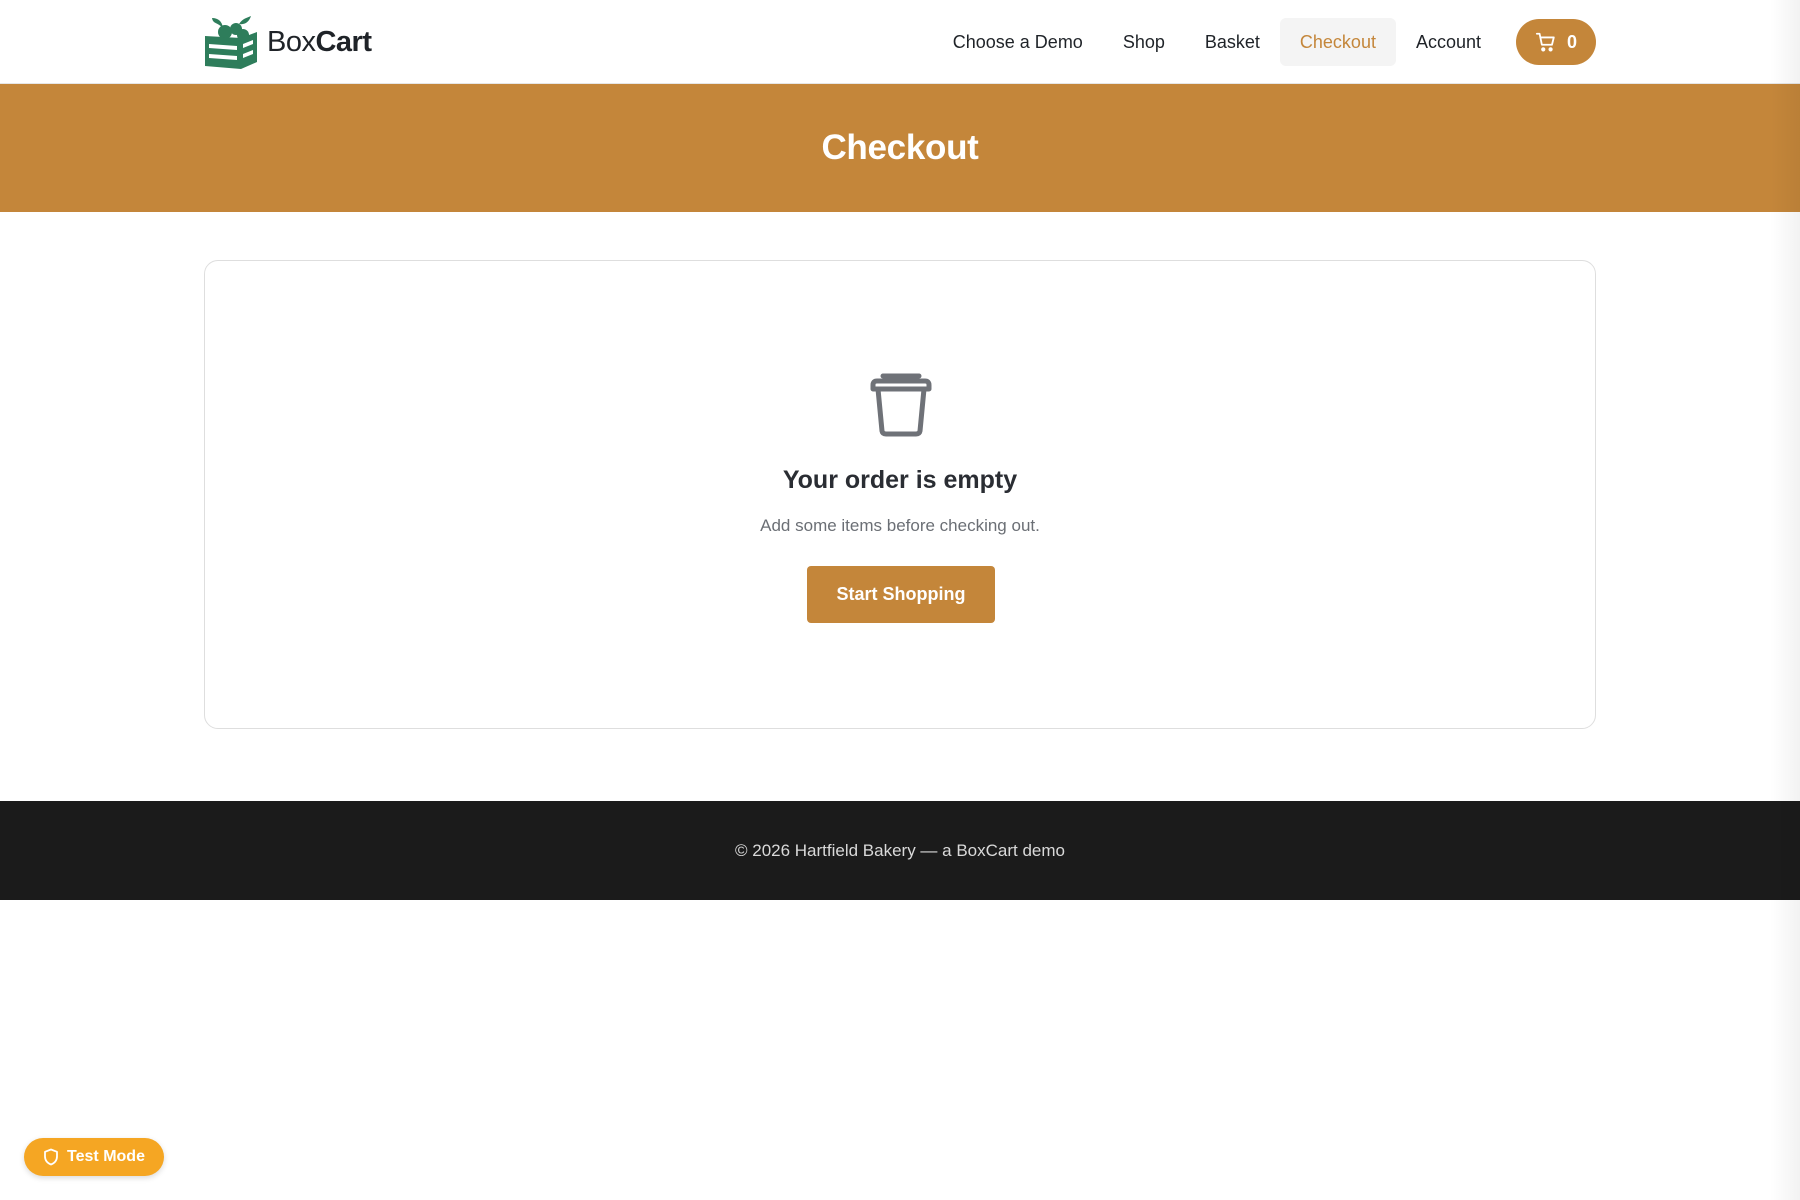  Describe the element at coordinates (1556, 42) in the screenshot. I see `cart-button: 0` at that location.